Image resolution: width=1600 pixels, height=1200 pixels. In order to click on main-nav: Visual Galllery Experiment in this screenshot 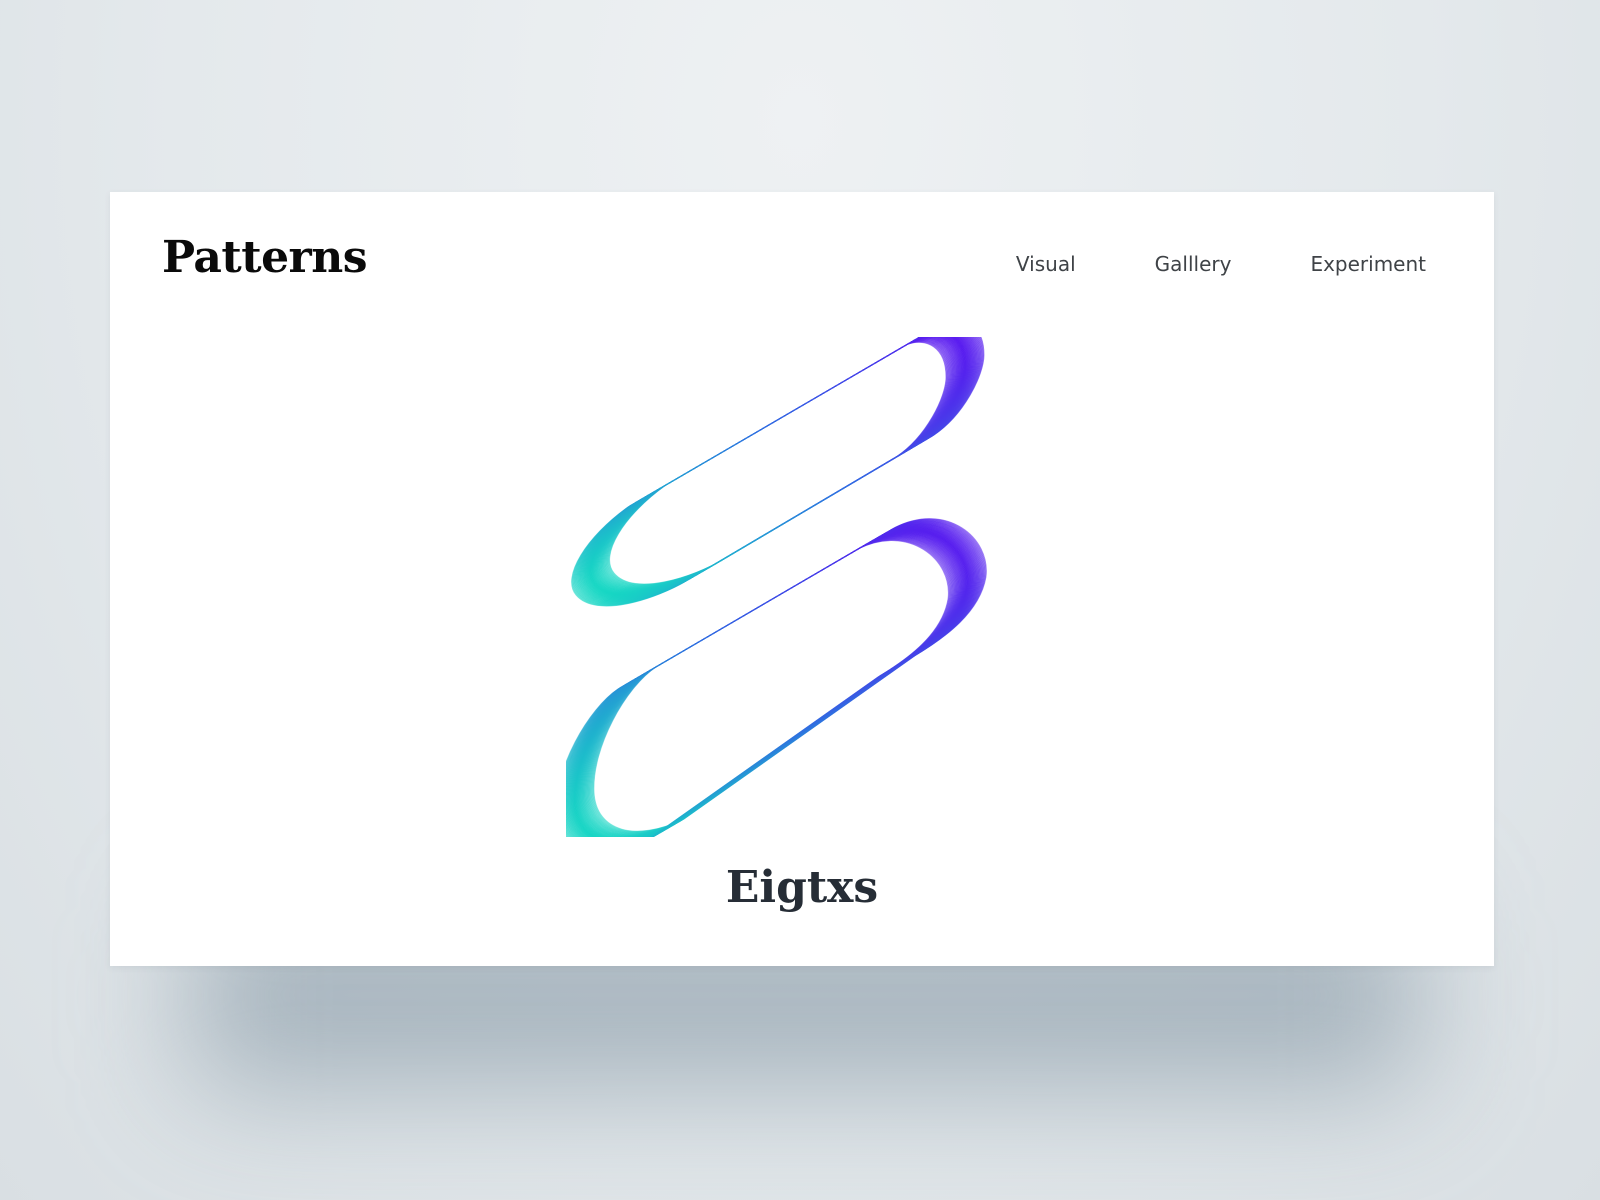, I will do `click(1221, 264)`.